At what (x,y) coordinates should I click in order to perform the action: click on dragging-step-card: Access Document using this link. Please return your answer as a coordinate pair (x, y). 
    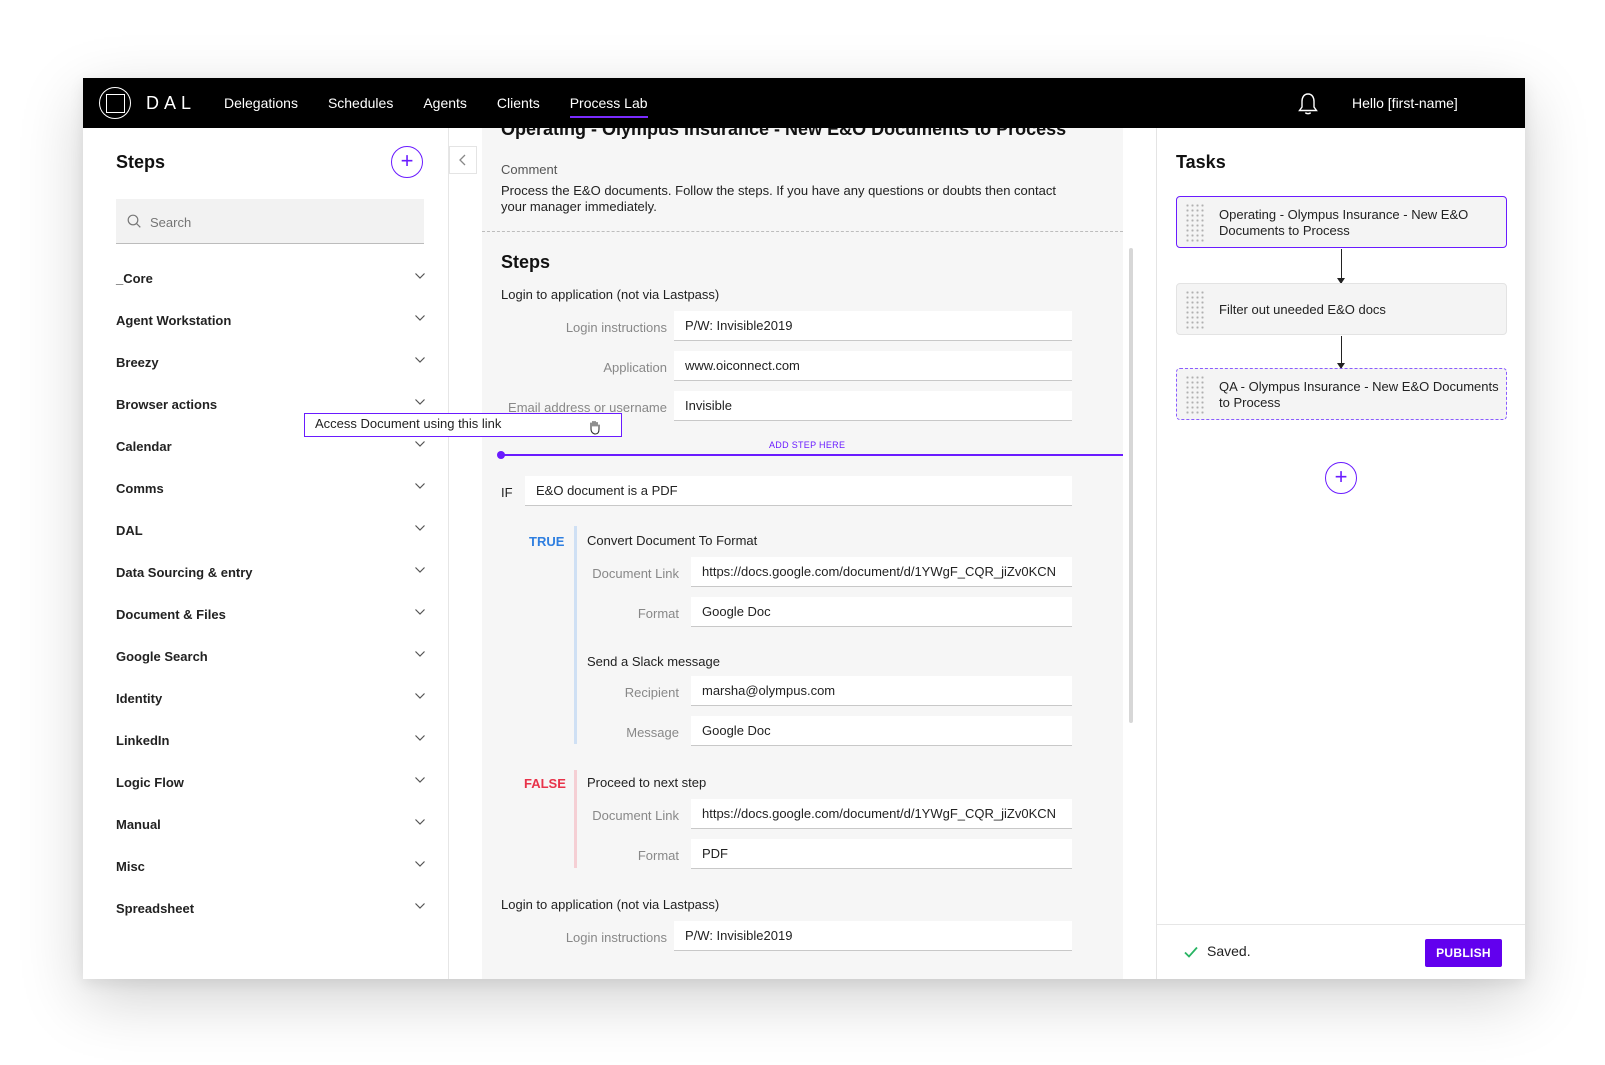
    Looking at the image, I should click on (463, 425).